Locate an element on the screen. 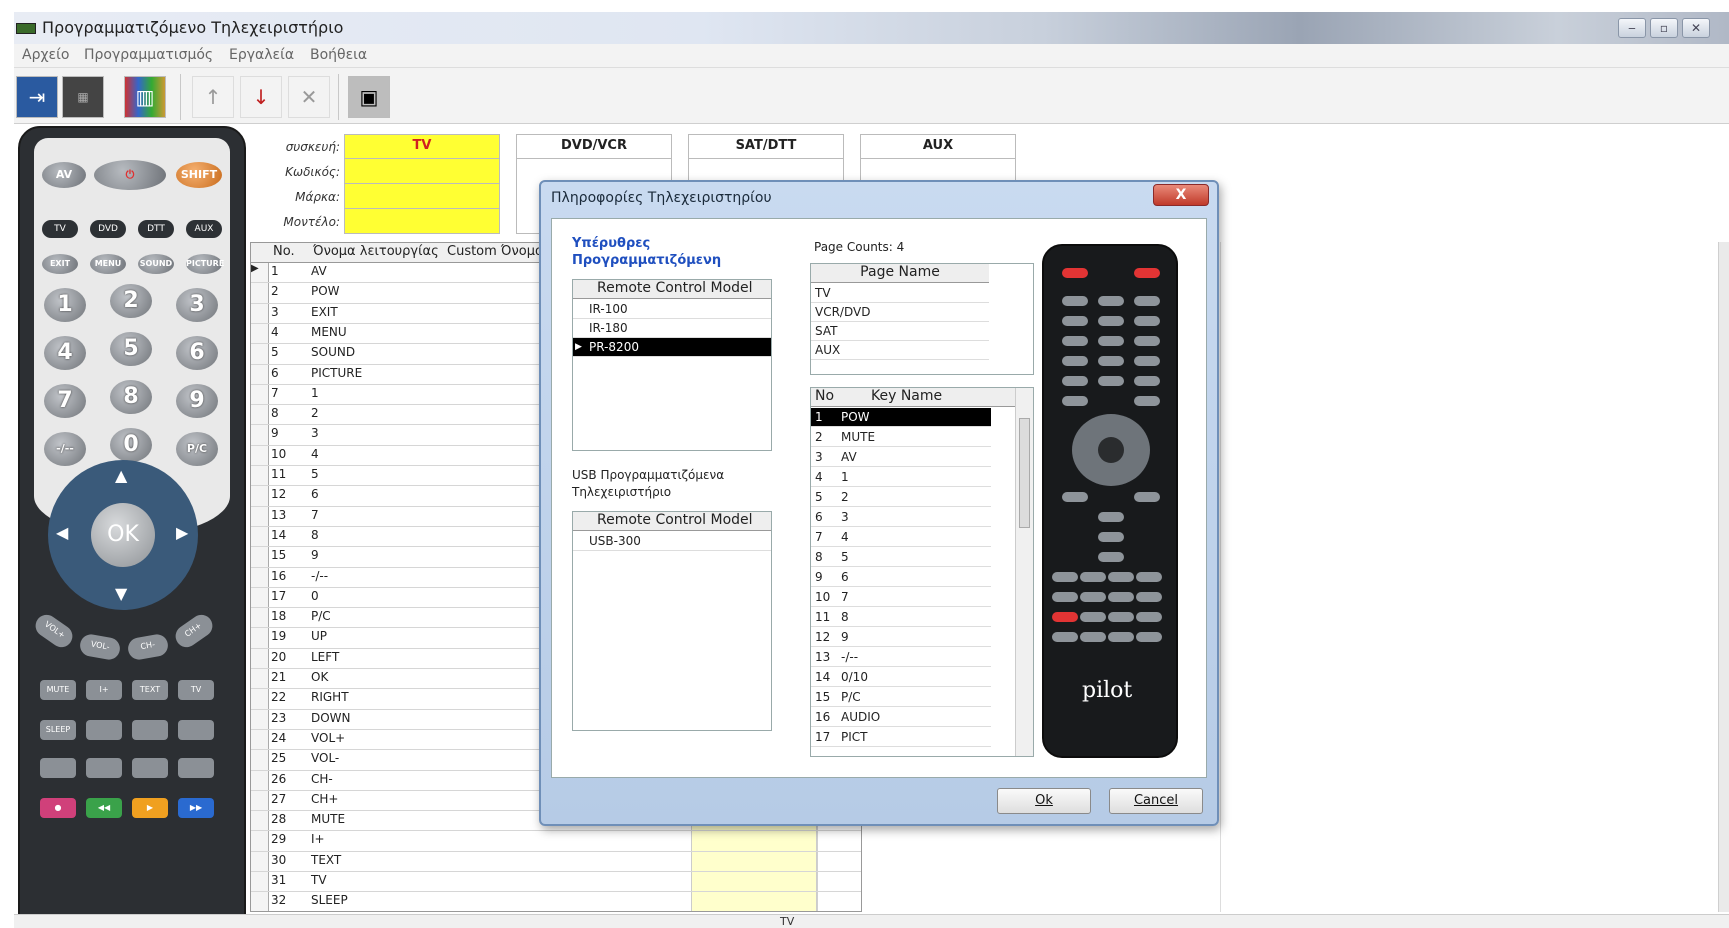 The height and width of the screenshot is (928, 1729). remote-av-button: AV is located at coordinates (64, 175).